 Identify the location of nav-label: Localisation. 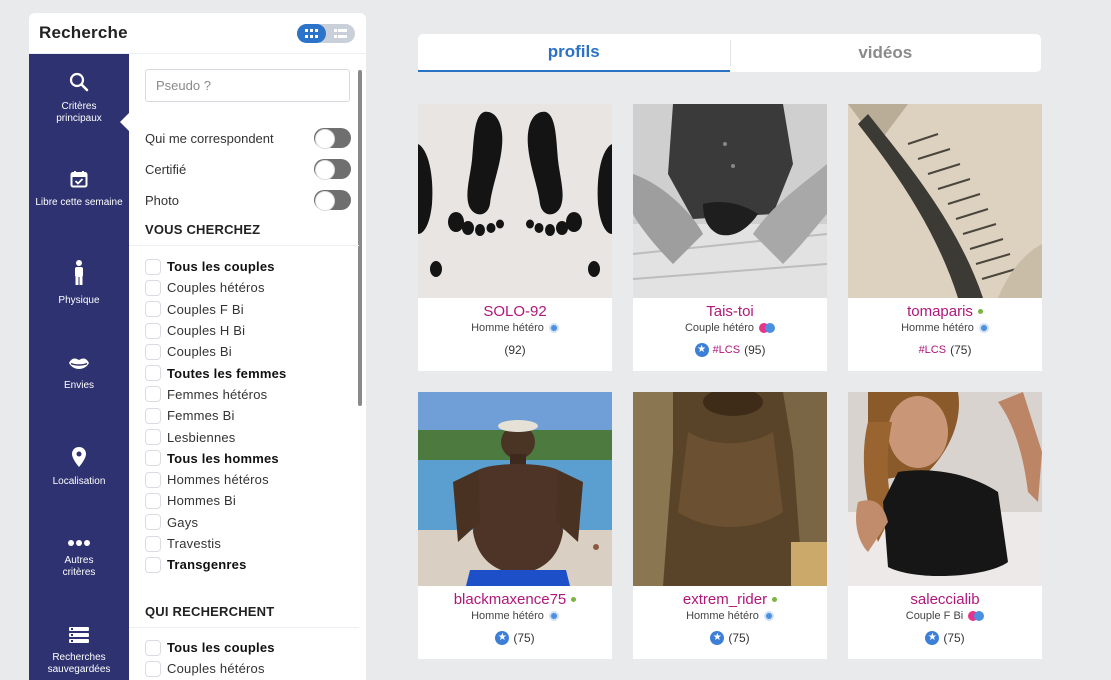
(79, 481).